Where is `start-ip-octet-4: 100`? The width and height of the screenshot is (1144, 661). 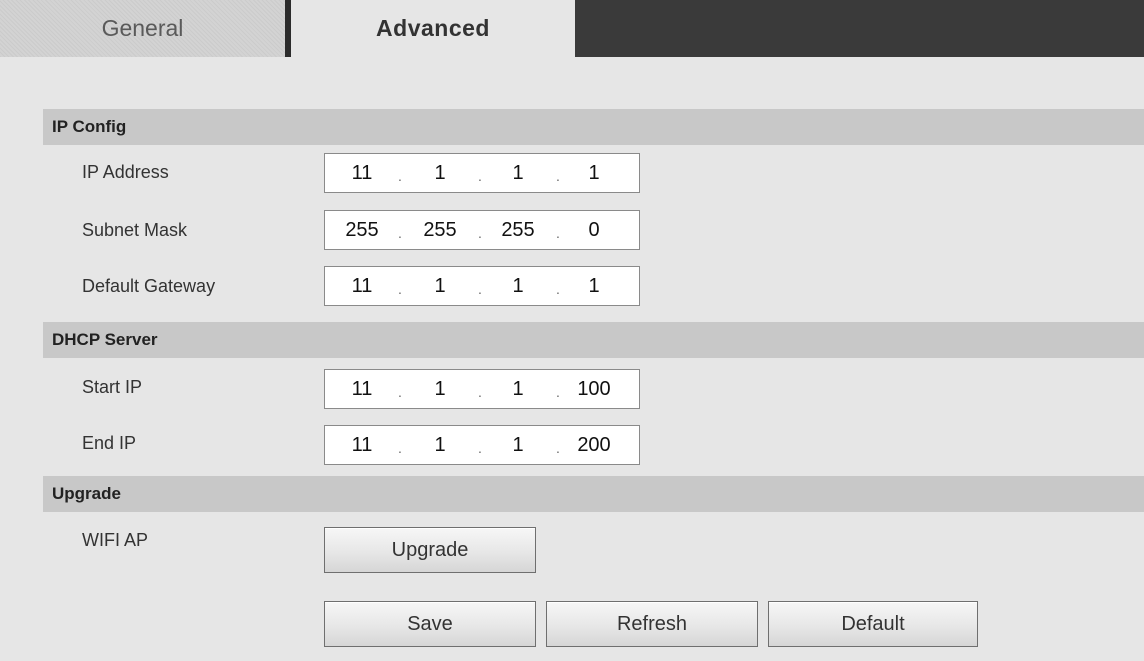
start-ip-octet-4: 100 is located at coordinates (594, 389).